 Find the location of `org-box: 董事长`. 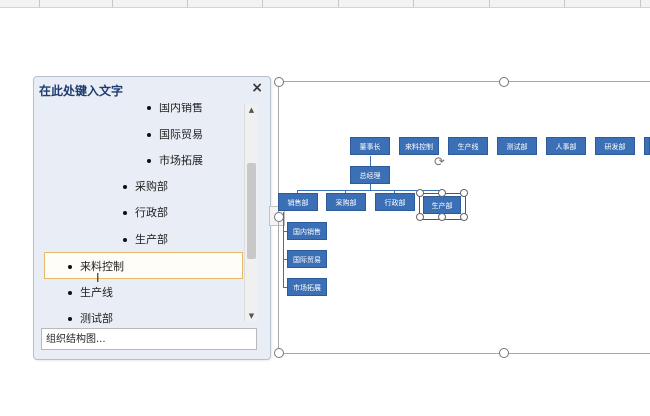

org-box: 董事长 is located at coordinates (370, 146).